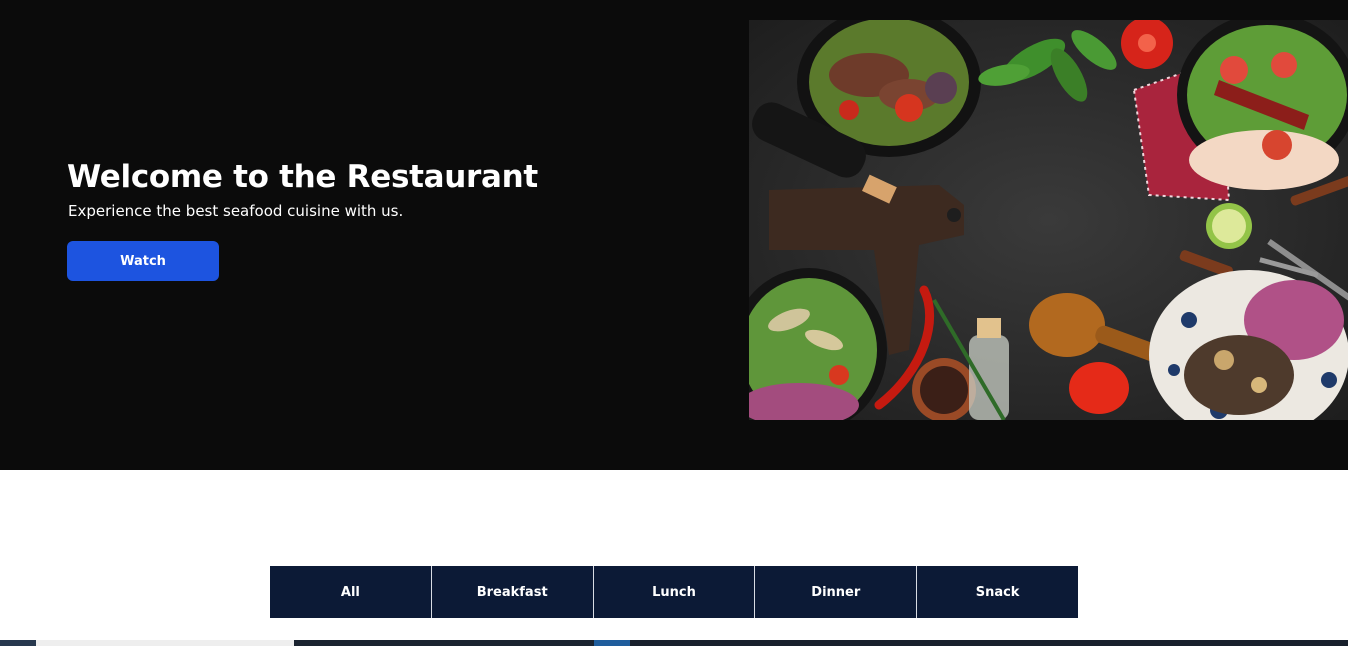  What do you see at coordinates (997, 592) in the screenshot?
I see `tab-snack: Snack` at bounding box center [997, 592].